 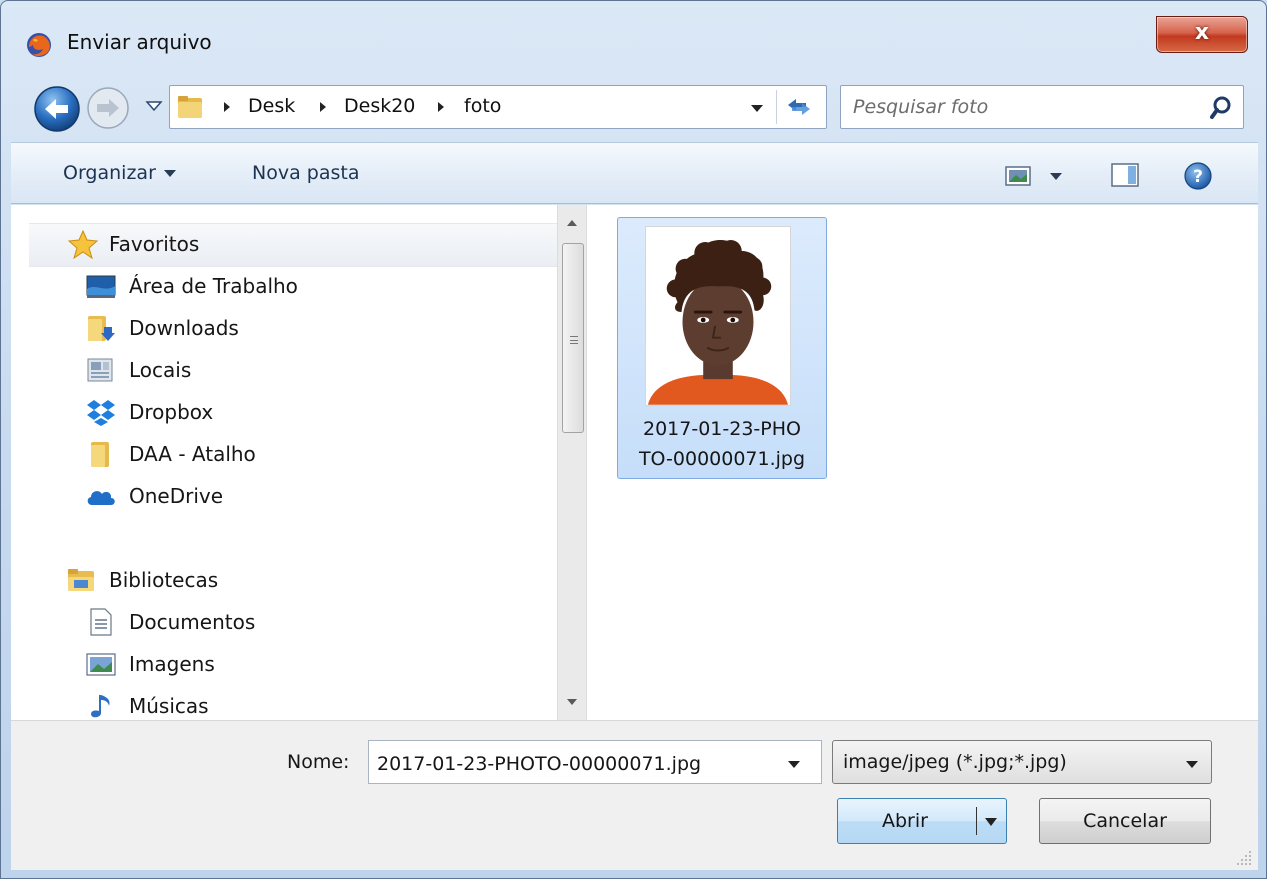 What do you see at coordinates (139, 42) in the screenshot?
I see `window-title: Enviar arquivo` at bounding box center [139, 42].